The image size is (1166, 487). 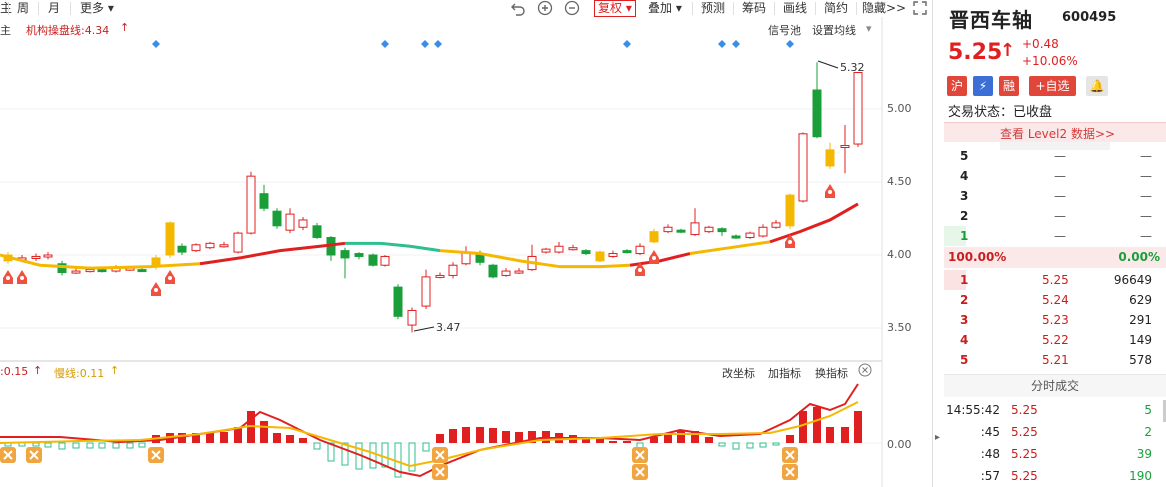 I want to click on add-favorite-button: +自选, so click(x=1052, y=86).